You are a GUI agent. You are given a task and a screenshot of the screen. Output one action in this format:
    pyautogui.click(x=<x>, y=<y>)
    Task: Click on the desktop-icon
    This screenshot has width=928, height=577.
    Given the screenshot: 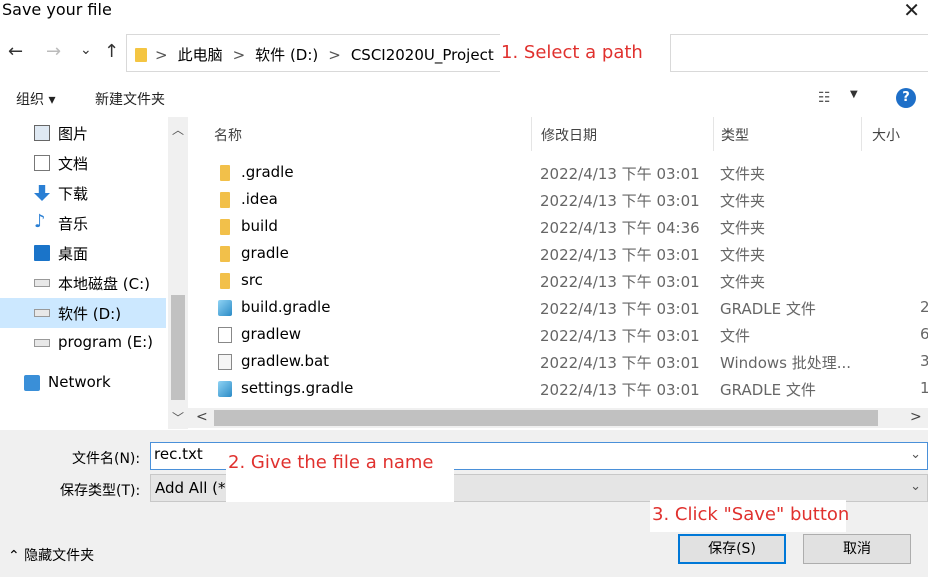 What is the action you would take?
    pyautogui.click(x=42, y=253)
    